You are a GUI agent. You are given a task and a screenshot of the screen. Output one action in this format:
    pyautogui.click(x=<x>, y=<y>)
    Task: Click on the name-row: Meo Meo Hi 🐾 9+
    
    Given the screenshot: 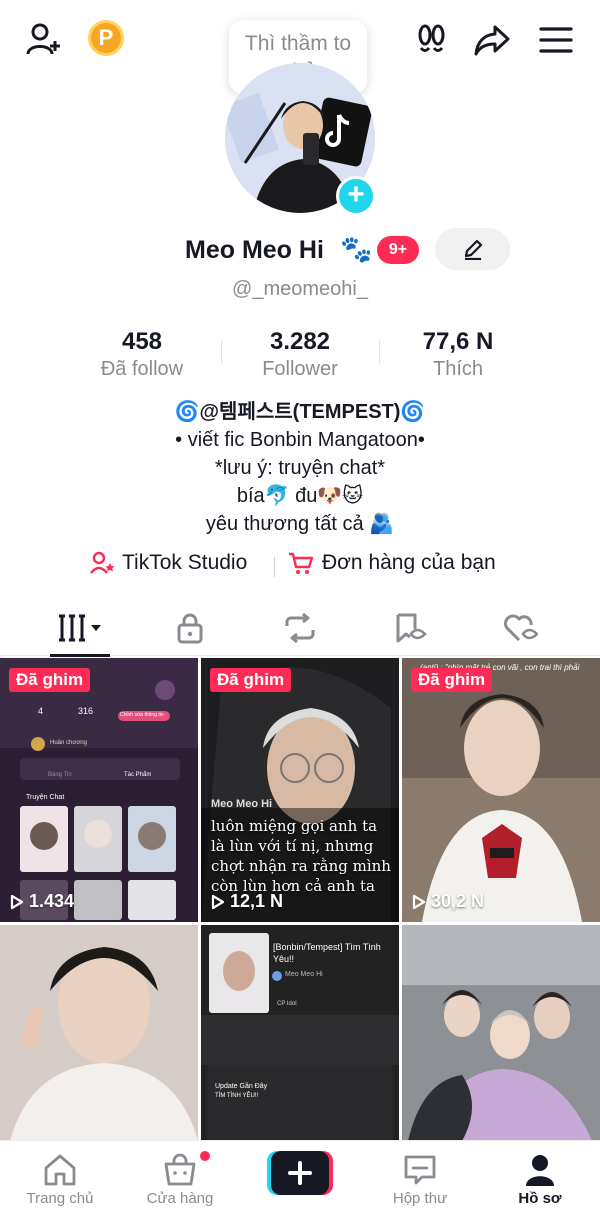 What is the action you would take?
    pyautogui.click(x=300, y=250)
    